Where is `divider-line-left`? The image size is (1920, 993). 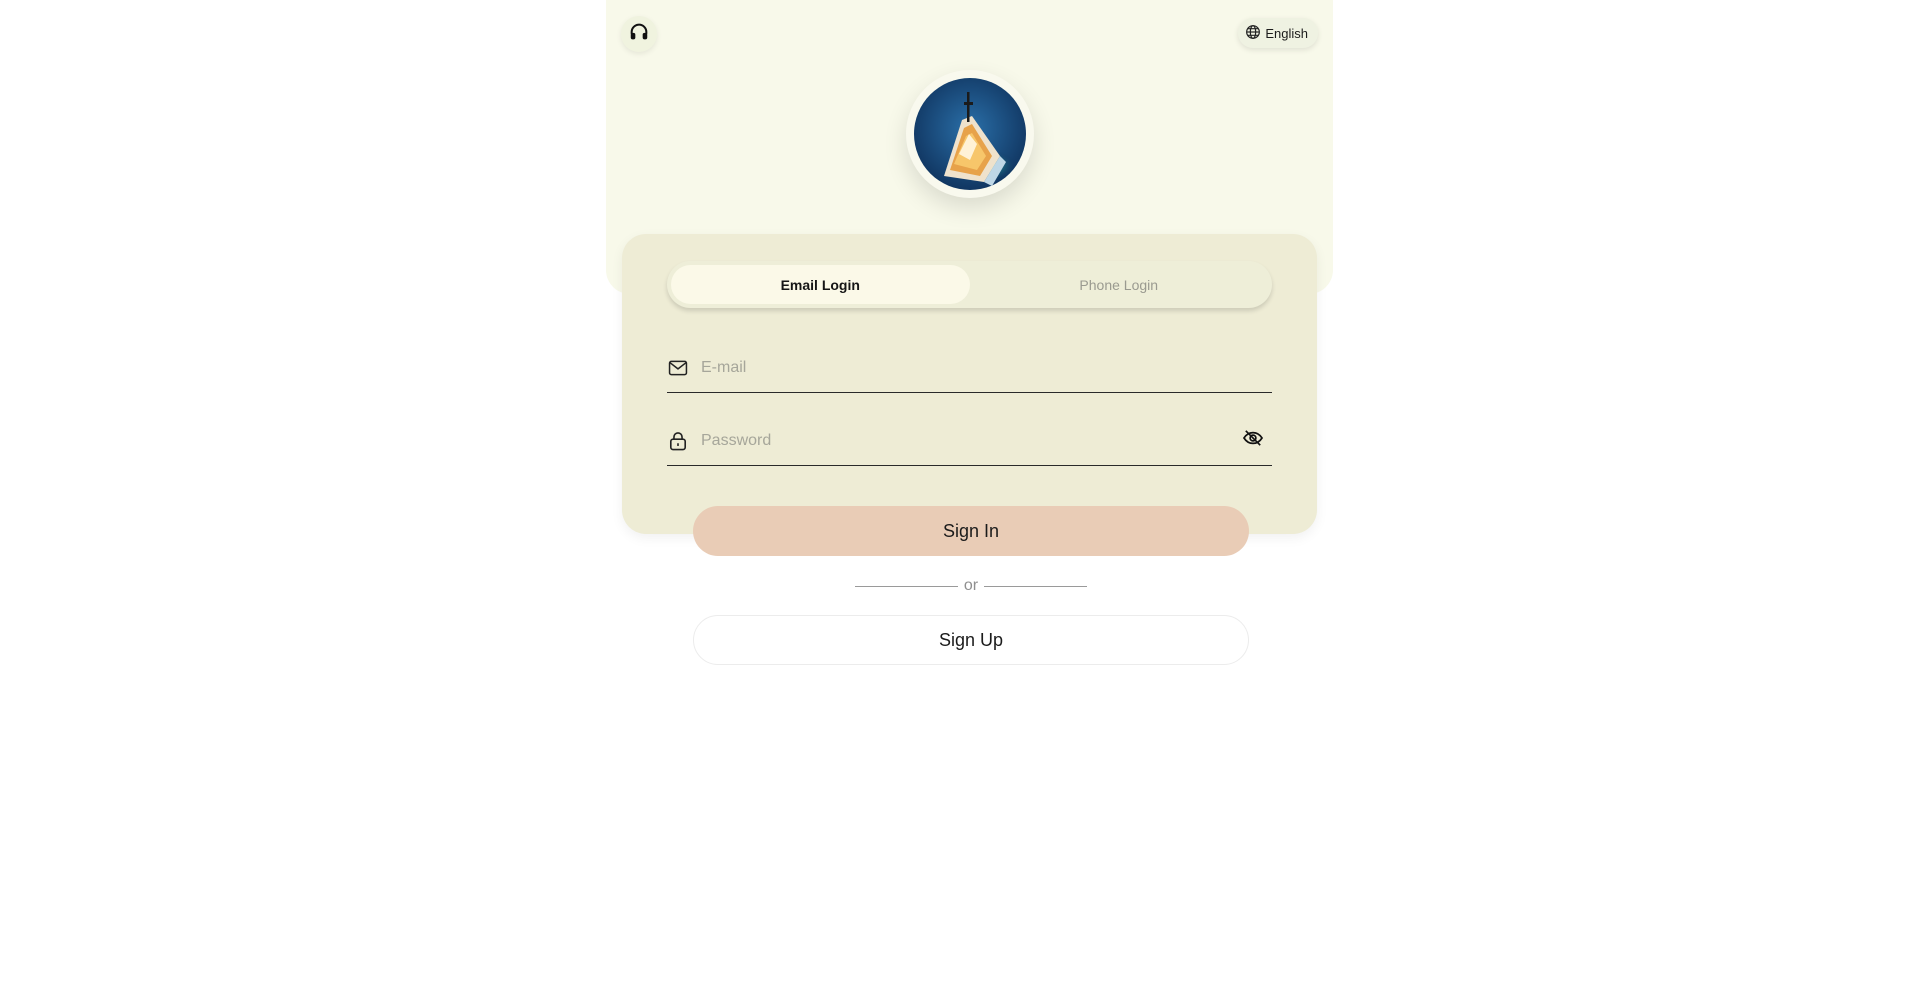
divider-line-left is located at coordinates (906, 586).